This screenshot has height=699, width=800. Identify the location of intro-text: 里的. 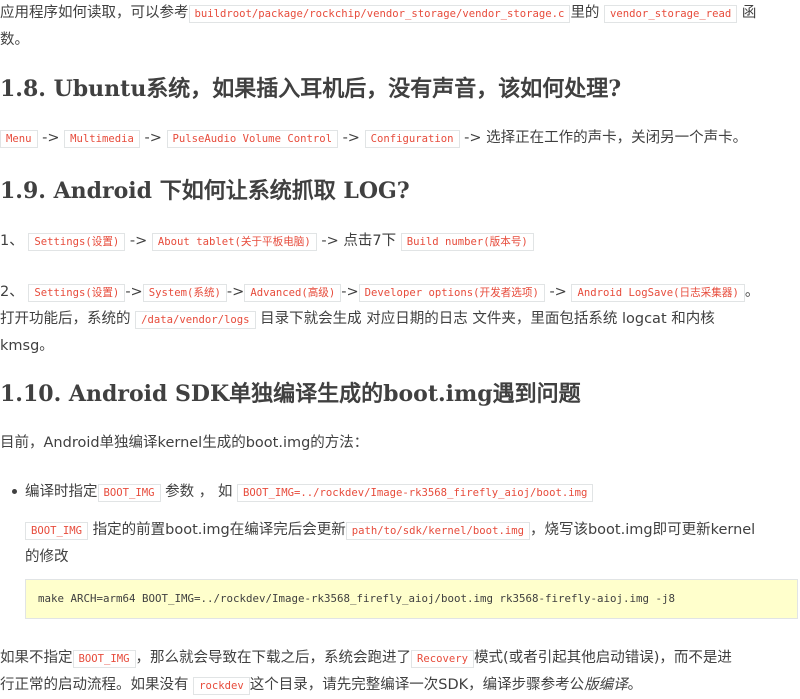
(585, 13).